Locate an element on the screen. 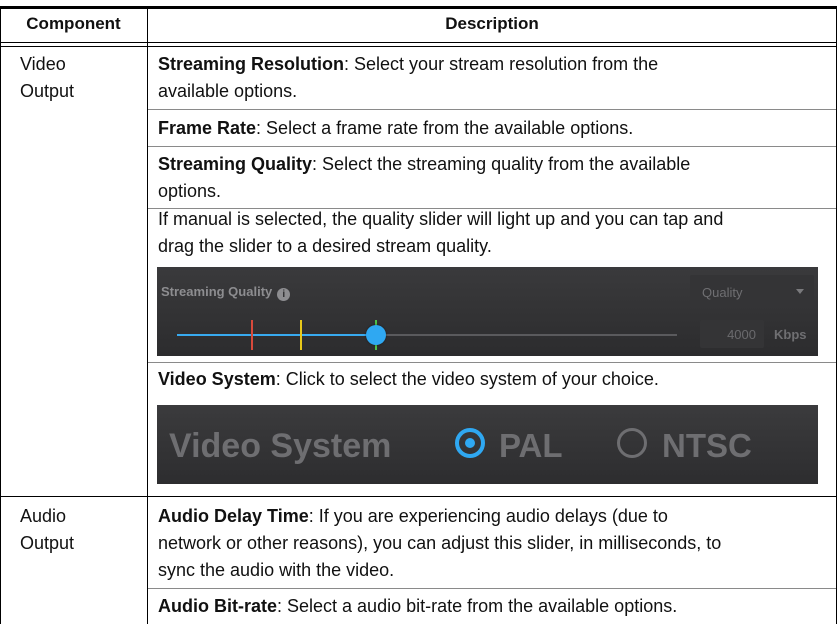 The image size is (837, 624). streaming-quality-title: Streaming Quality i is located at coordinates (226, 292).